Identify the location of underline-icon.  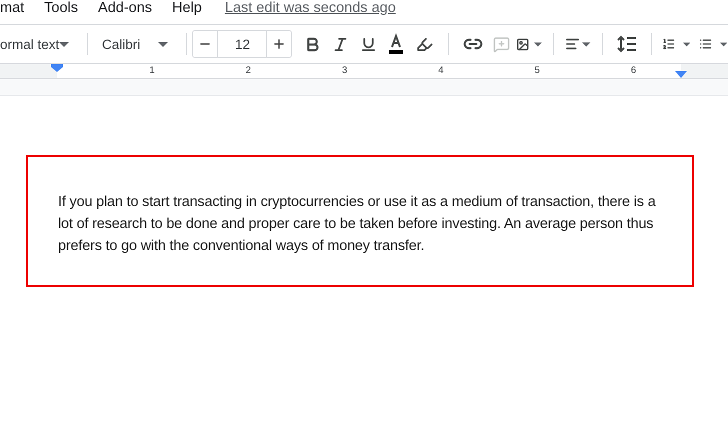
(368, 44).